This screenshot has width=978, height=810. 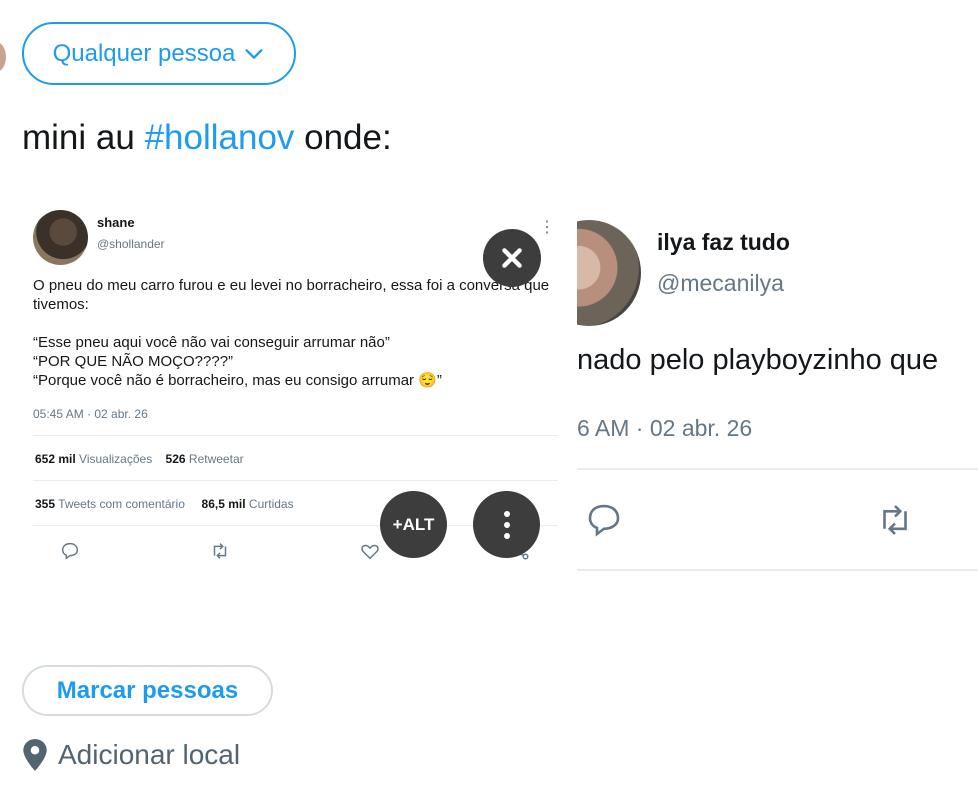 I want to click on location-pin-icon, so click(x=35, y=755).